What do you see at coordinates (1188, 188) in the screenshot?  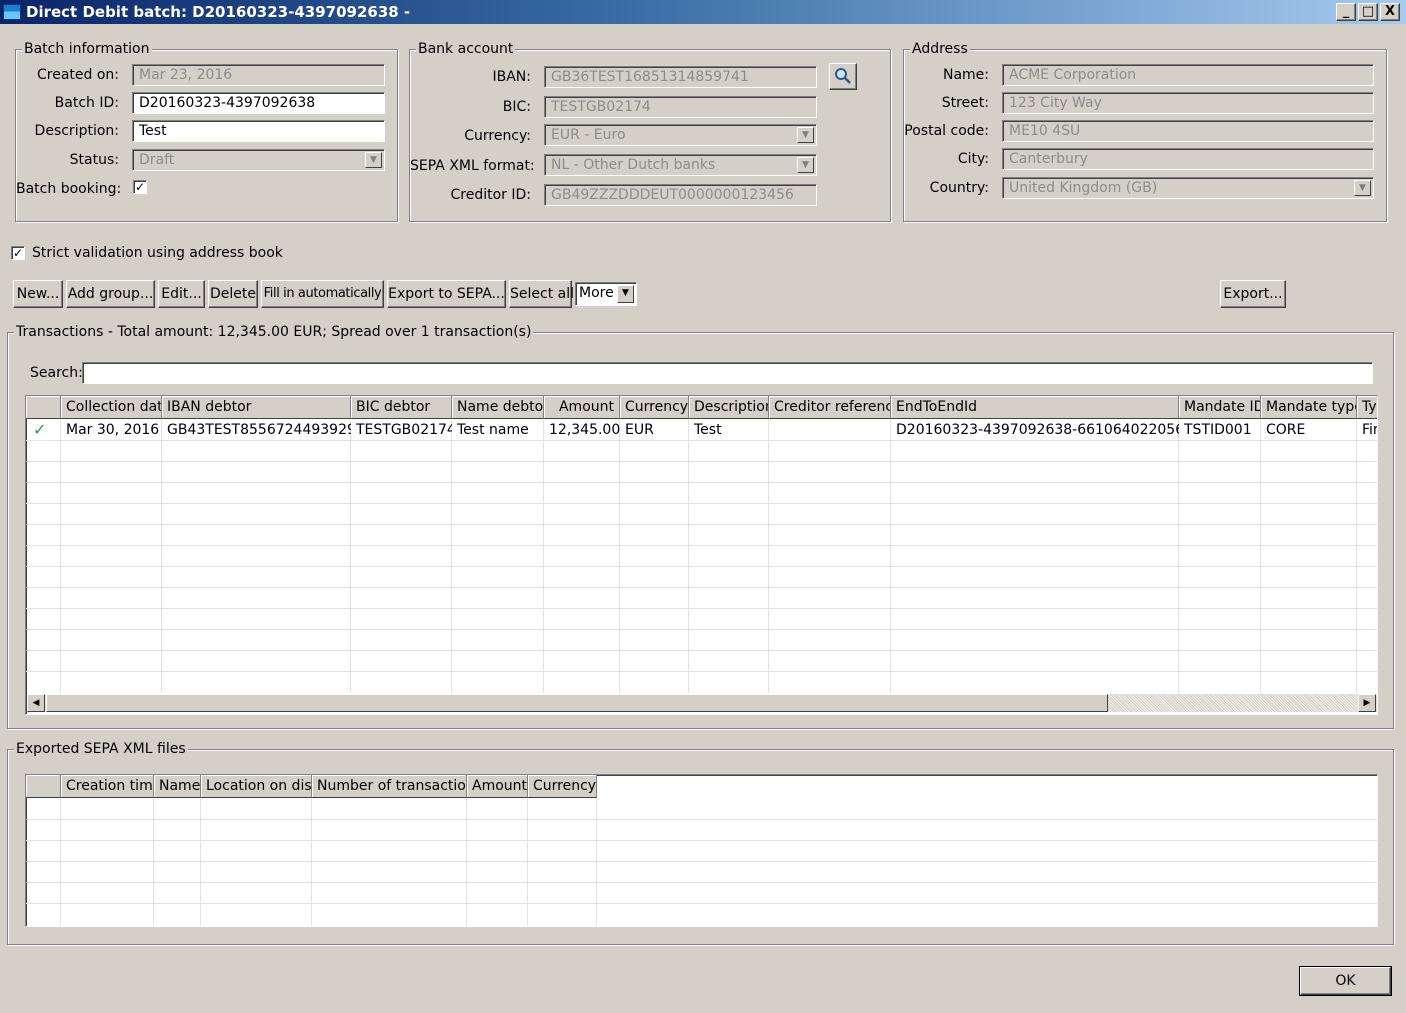 I see `country-combo: United Kingdom (GB) ▼` at bounding box center [1188, 188].